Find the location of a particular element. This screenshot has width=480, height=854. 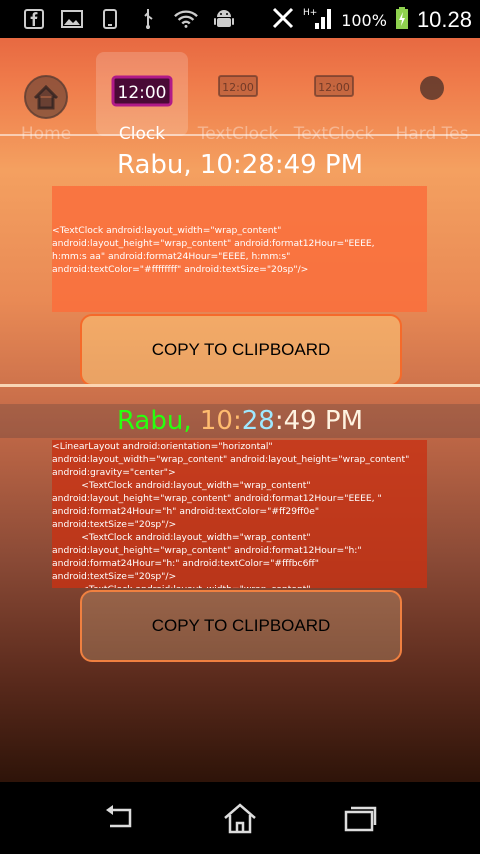

navigation-bar is located at coordinates (240, 818).